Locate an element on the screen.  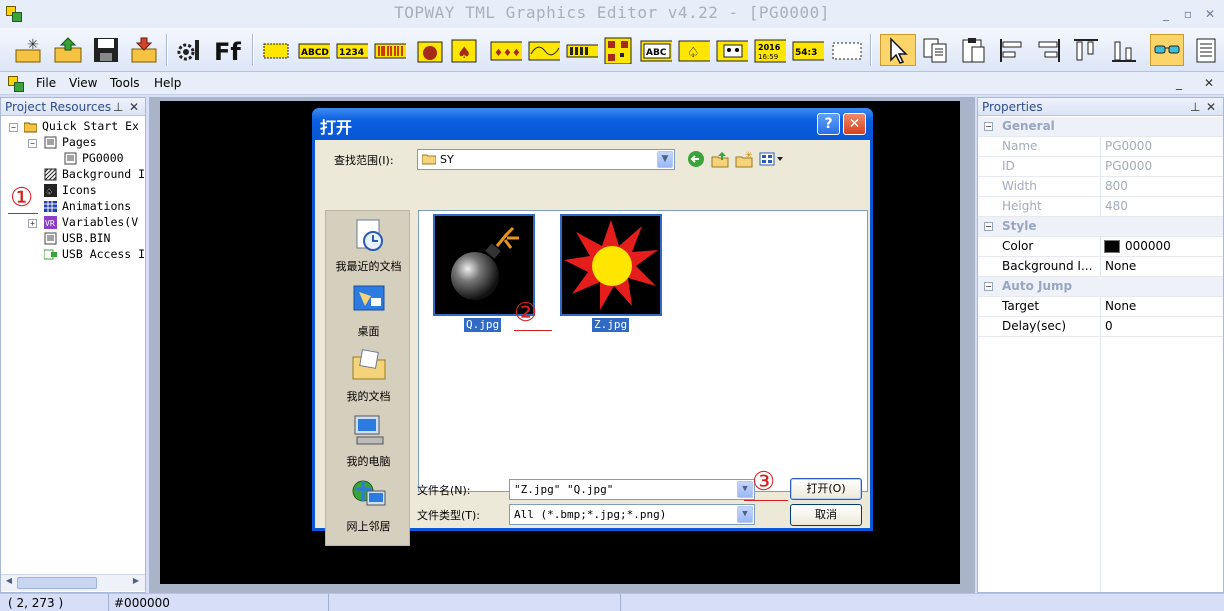
new-project-icon: ✳ is located at coordinates (28, 50).